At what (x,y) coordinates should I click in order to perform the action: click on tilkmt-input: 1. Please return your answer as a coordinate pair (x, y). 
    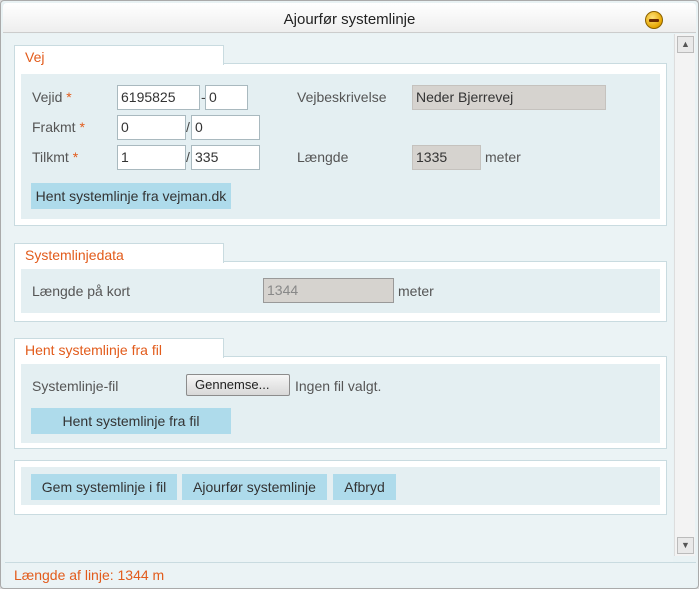
    Looking at the image, I should click on (151, 157).